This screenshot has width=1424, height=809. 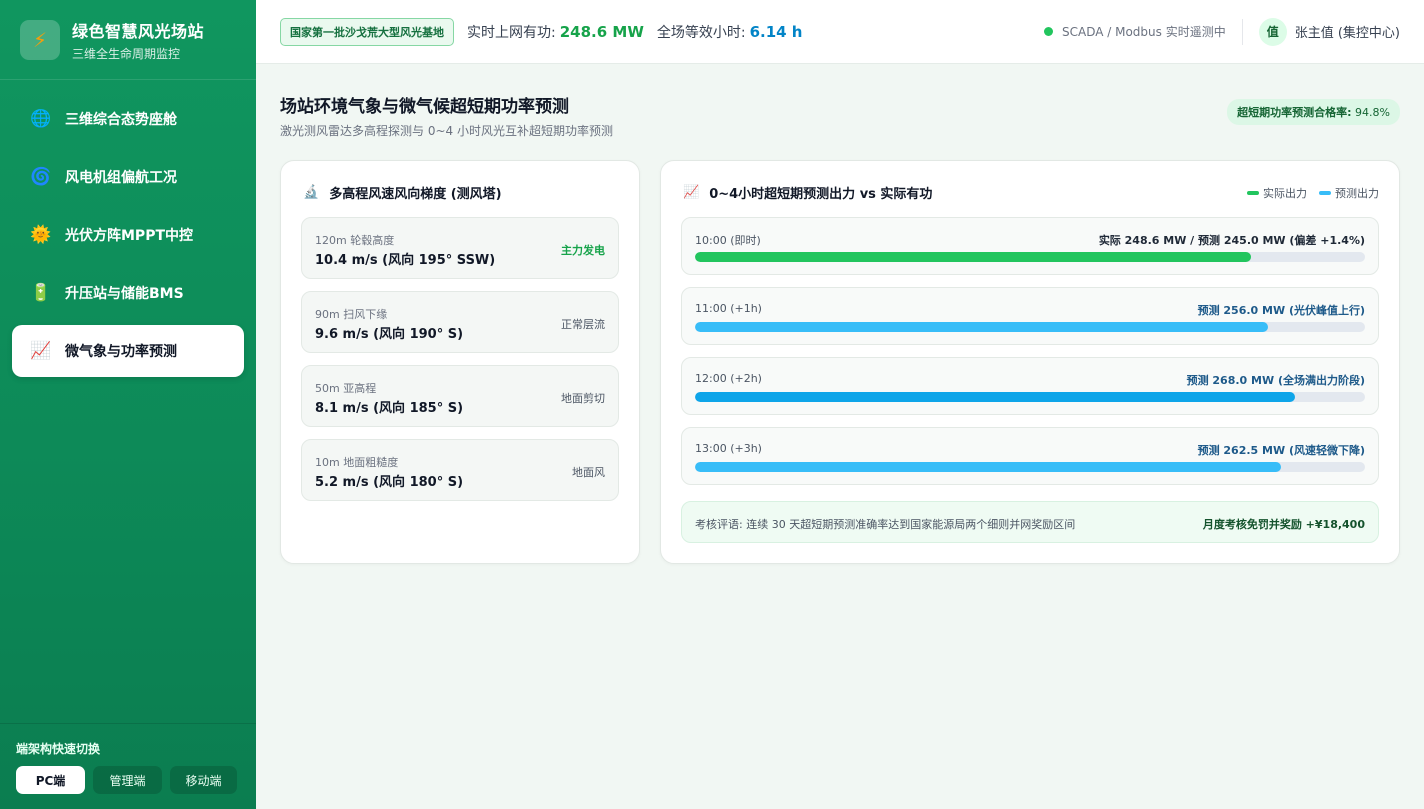 What do you see at coordinates (728, 378) in the screenshot?
I see `forecast-time: 12:00 (+2h)` at bounding box center [728, 378].